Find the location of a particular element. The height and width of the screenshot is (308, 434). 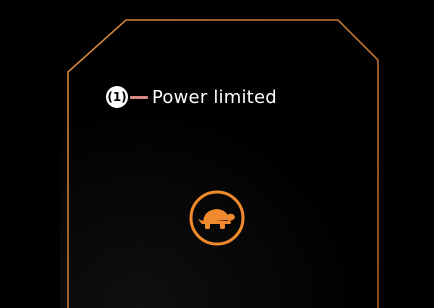

callout-leader-line is located at coordinates (139, 97).